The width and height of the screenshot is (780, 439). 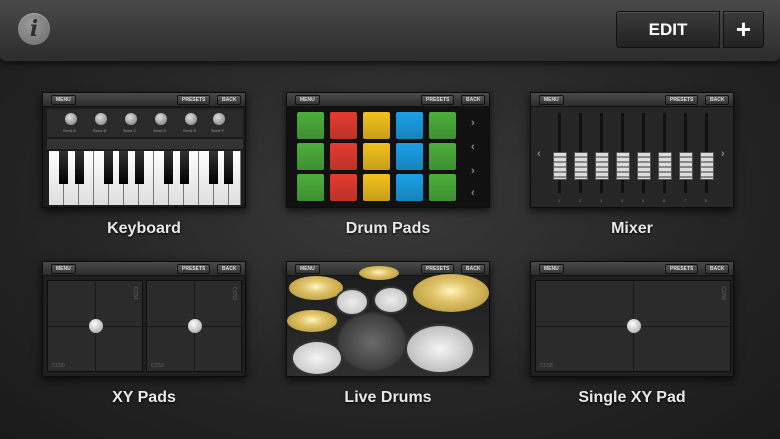 I want to click on chevron-right-icon: ›, so click(x=473, y=171).